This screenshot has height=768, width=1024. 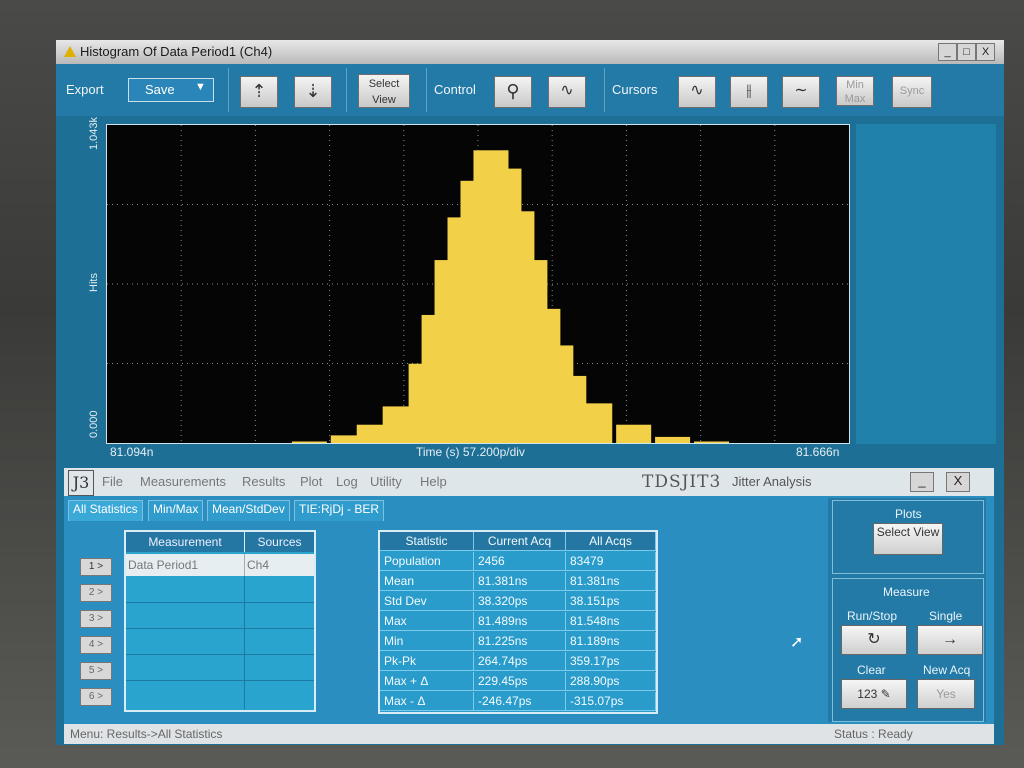 What do you see at coordinates (96, 671) in the screenshot?
I see `row-select-button: 5 >` at bounding box center [96, 671].